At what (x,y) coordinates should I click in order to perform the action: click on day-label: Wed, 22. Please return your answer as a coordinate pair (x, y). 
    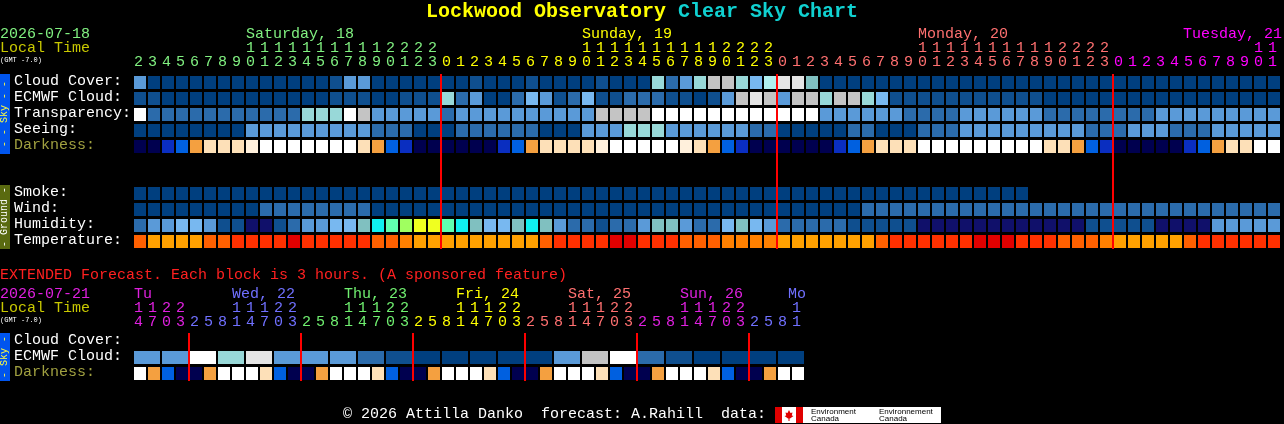
    Looking at the image, I should click on (263, 295).